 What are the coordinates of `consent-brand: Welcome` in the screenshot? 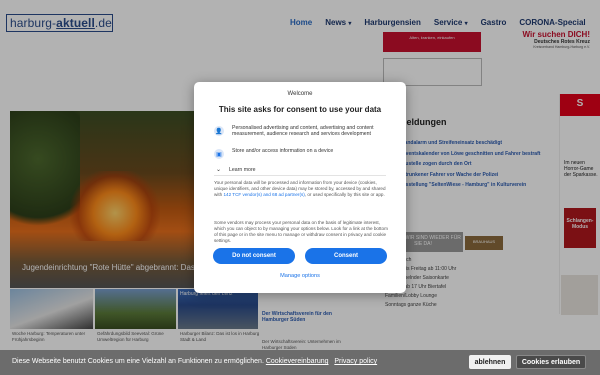 It's located at (300, 94).